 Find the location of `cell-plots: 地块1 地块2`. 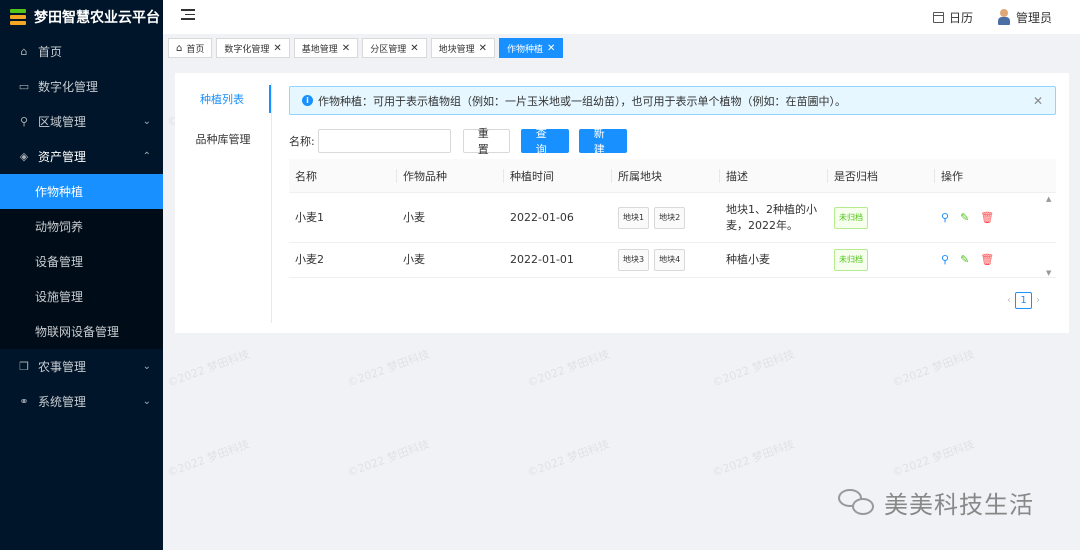

cell-plots: 地块1 地块2 is located at coordinates (666, 217).